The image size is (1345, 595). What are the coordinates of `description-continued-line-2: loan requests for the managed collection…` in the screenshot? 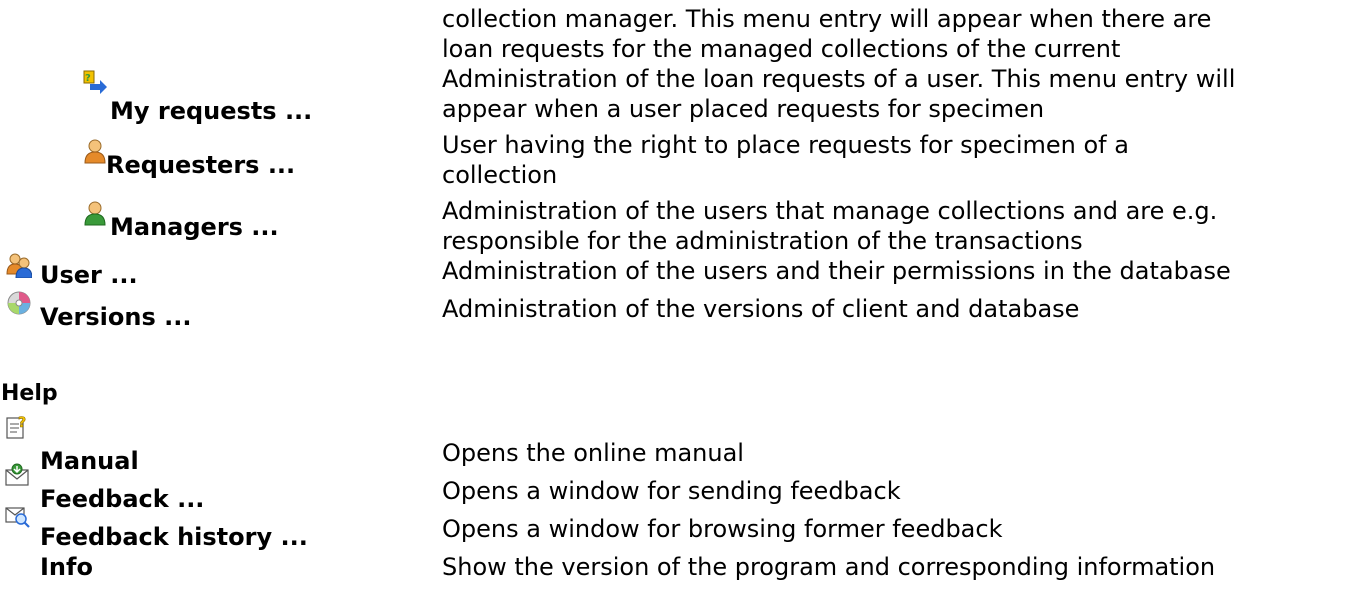 It's located at (781, 49).